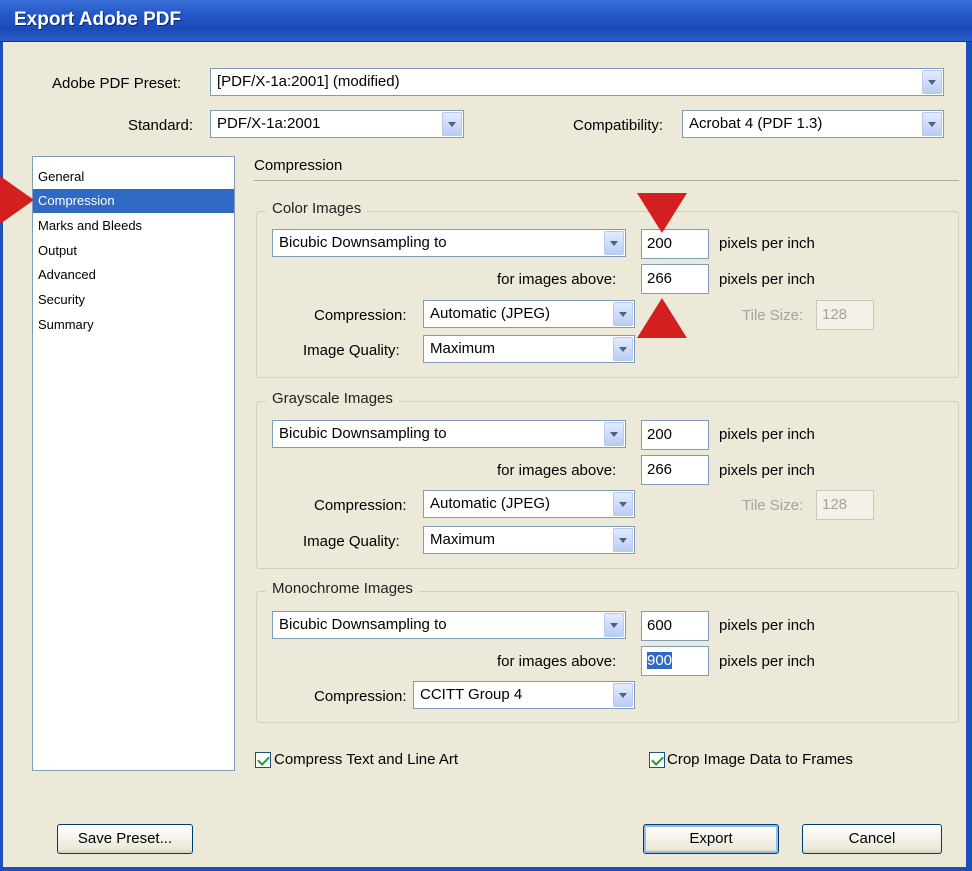  Describe the element at coordinates (486, 869) in the screenshot. I see `window-frame-bottom` at that location.